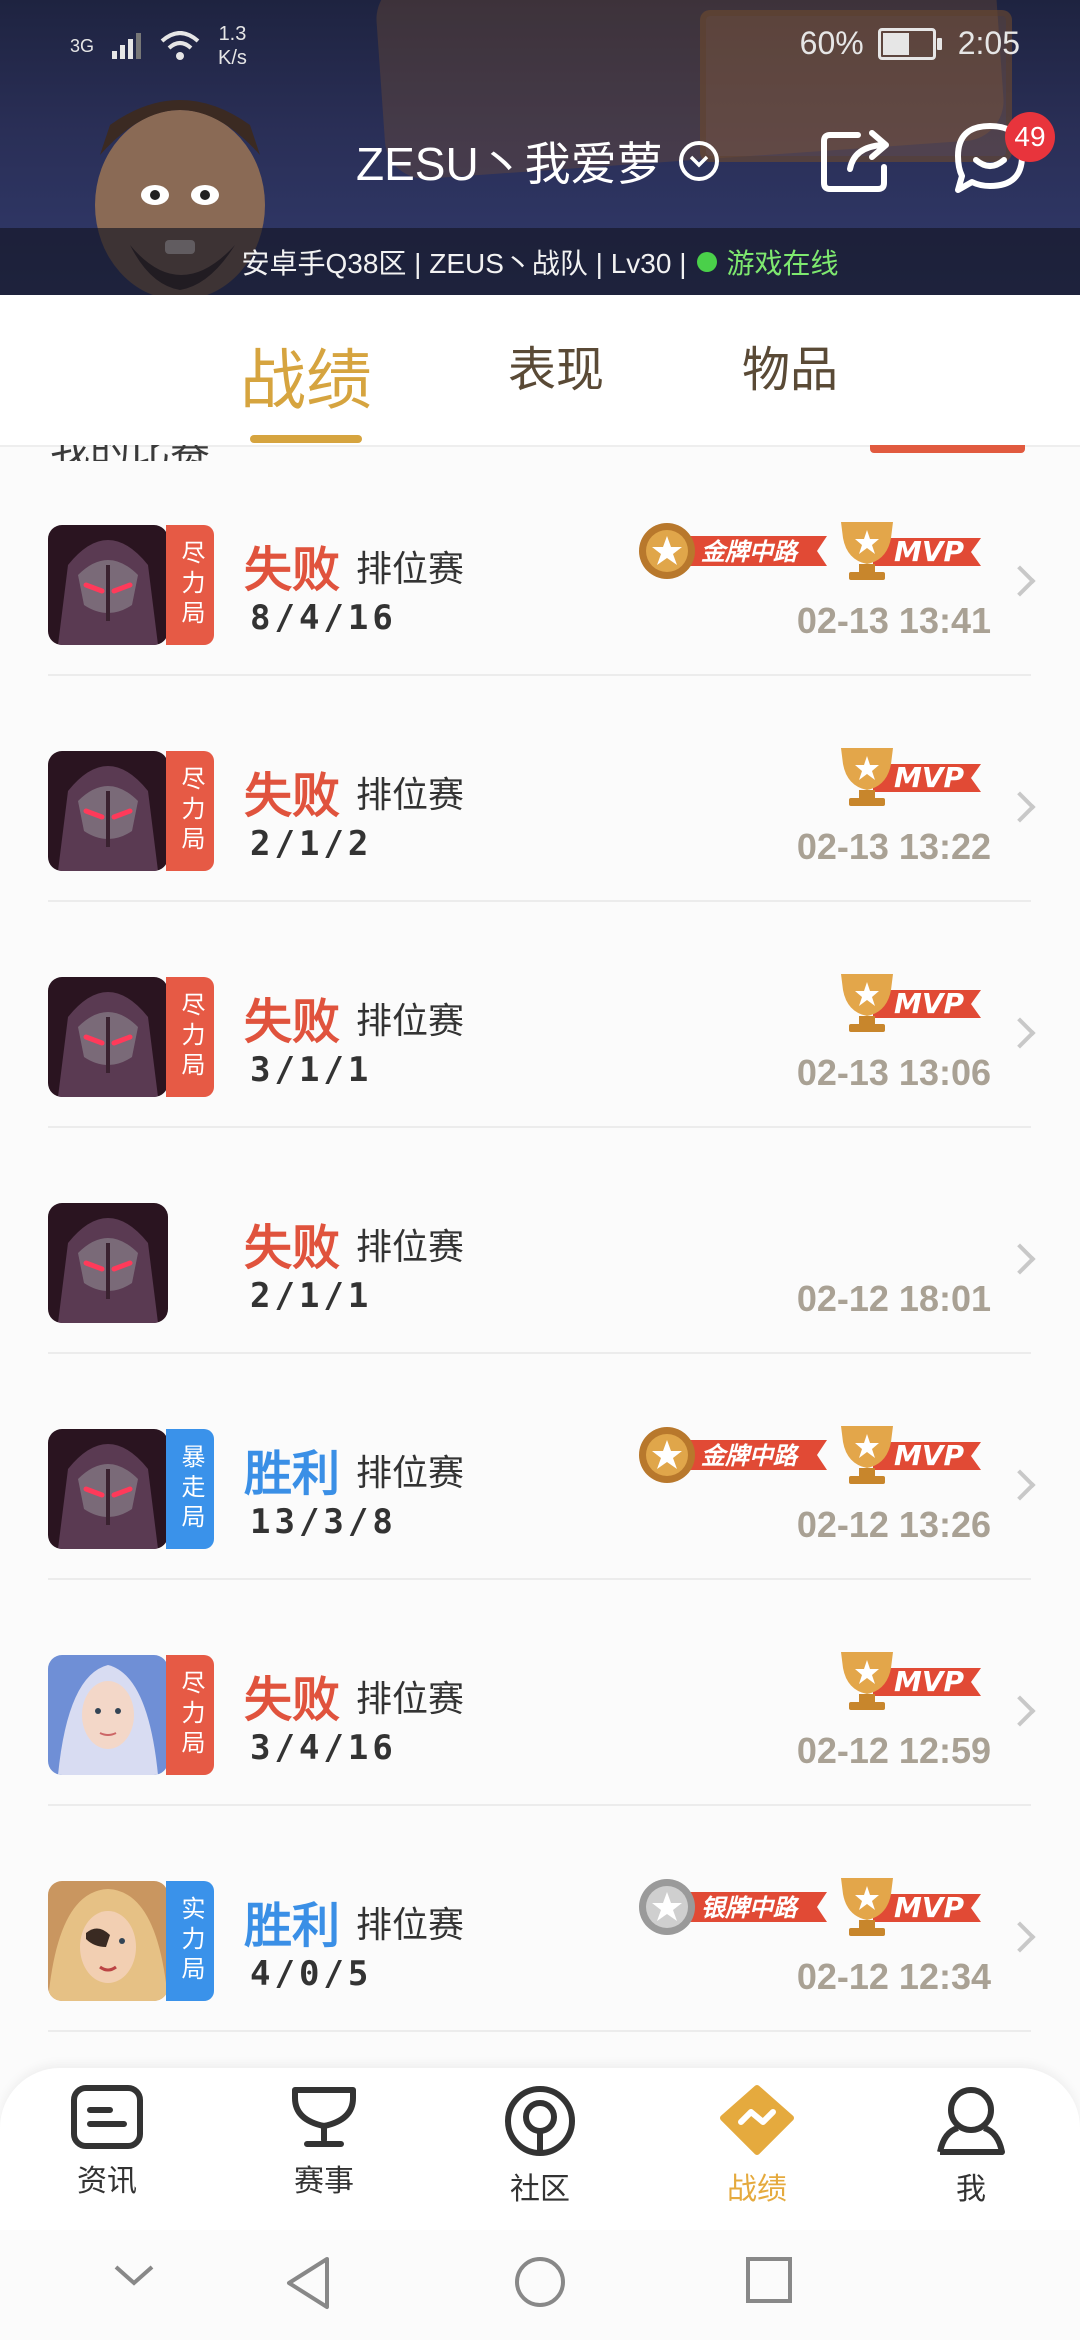 Image resolution: width=1080 pixels, height=2340 pixels. What do you see at coordinates (311, 1070) in the screenshot?
I see `match-kda: 3/1/1` at bounding box center [311, 1070].